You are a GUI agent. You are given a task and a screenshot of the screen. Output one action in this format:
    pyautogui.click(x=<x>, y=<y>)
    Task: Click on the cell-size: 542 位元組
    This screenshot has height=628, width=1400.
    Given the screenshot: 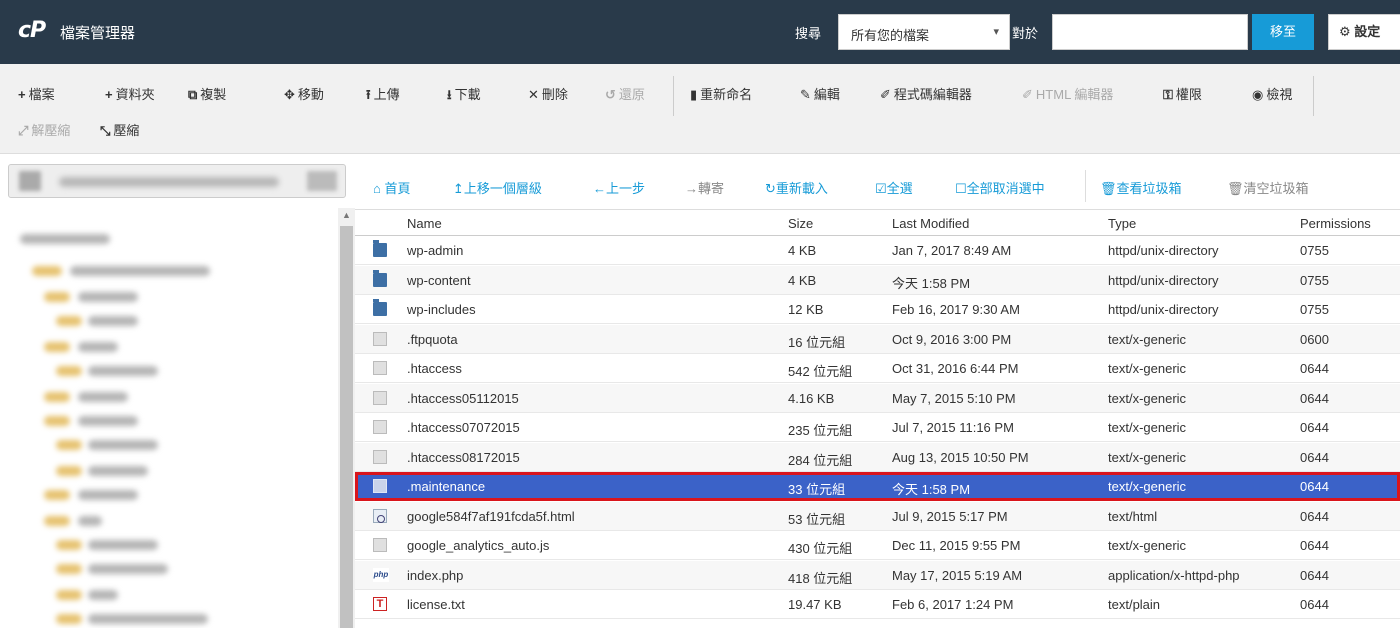 What is the action you would take?
    pyautogui.click(x=820, y=371)
    